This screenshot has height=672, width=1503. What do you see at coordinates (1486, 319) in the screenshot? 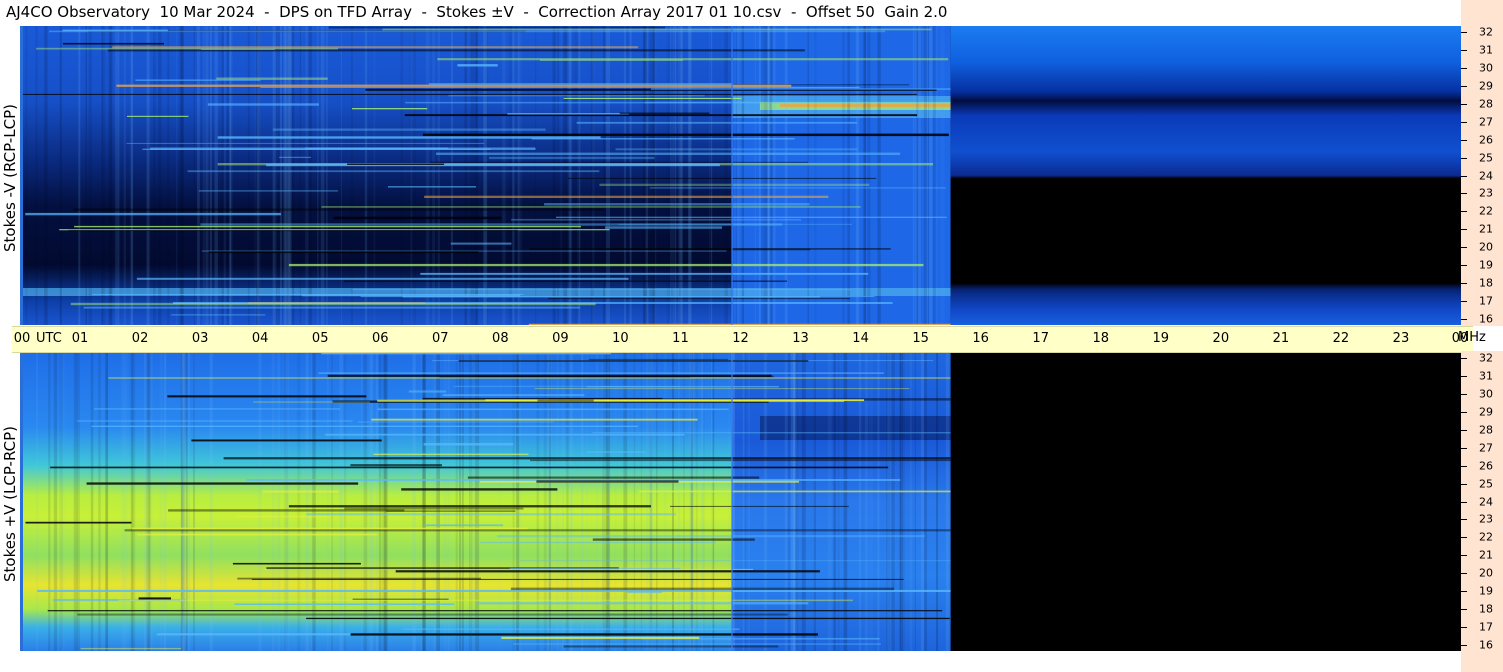
I see `freq-tick-label: 16` at bounding box center [1486, 319].